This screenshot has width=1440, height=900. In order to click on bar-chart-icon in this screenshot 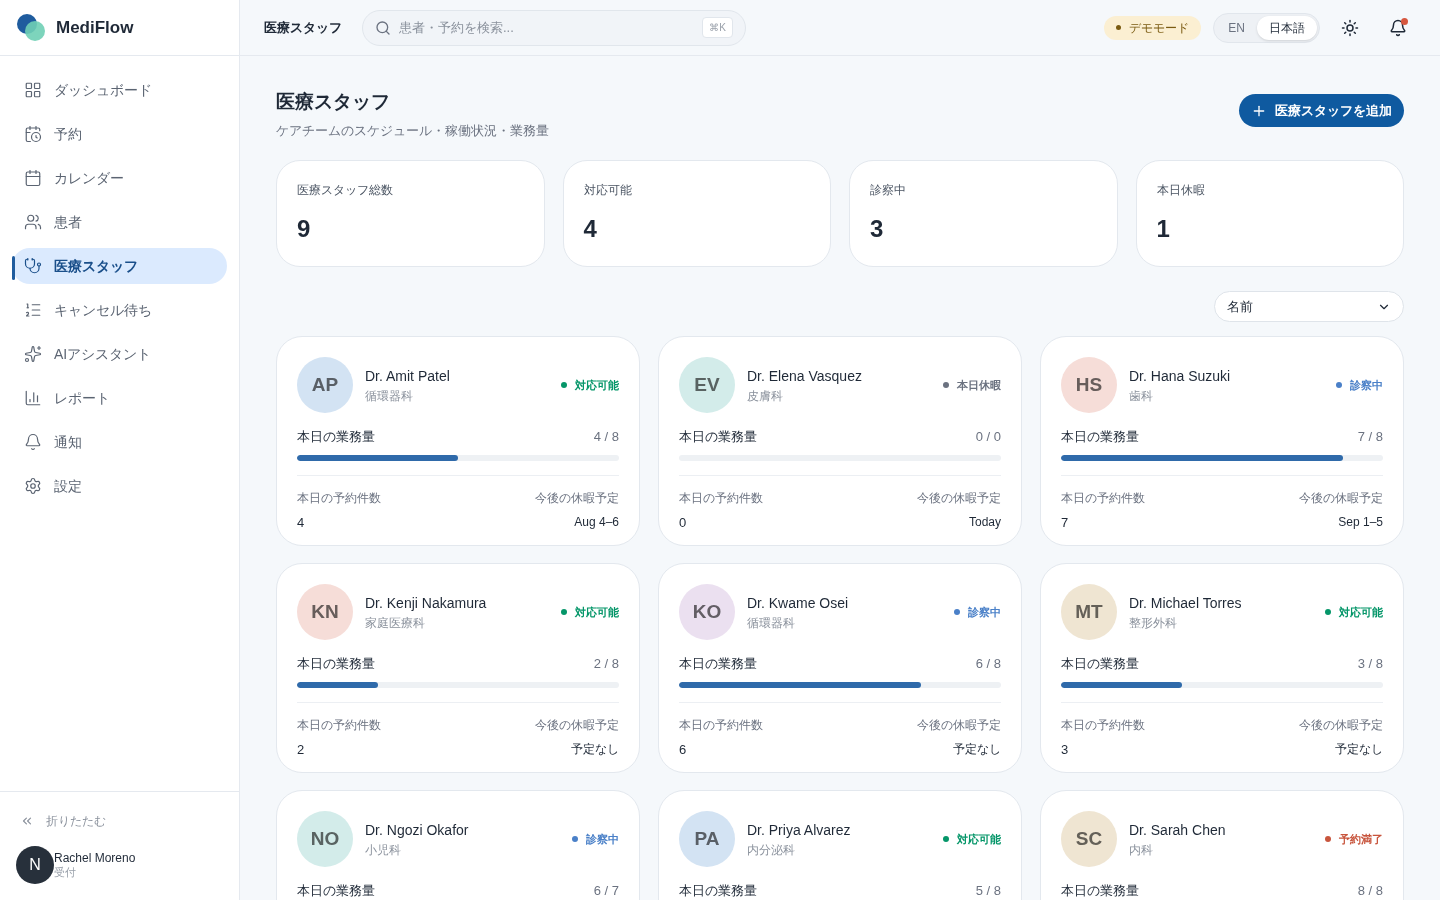, I will do `click(33, 398)`.